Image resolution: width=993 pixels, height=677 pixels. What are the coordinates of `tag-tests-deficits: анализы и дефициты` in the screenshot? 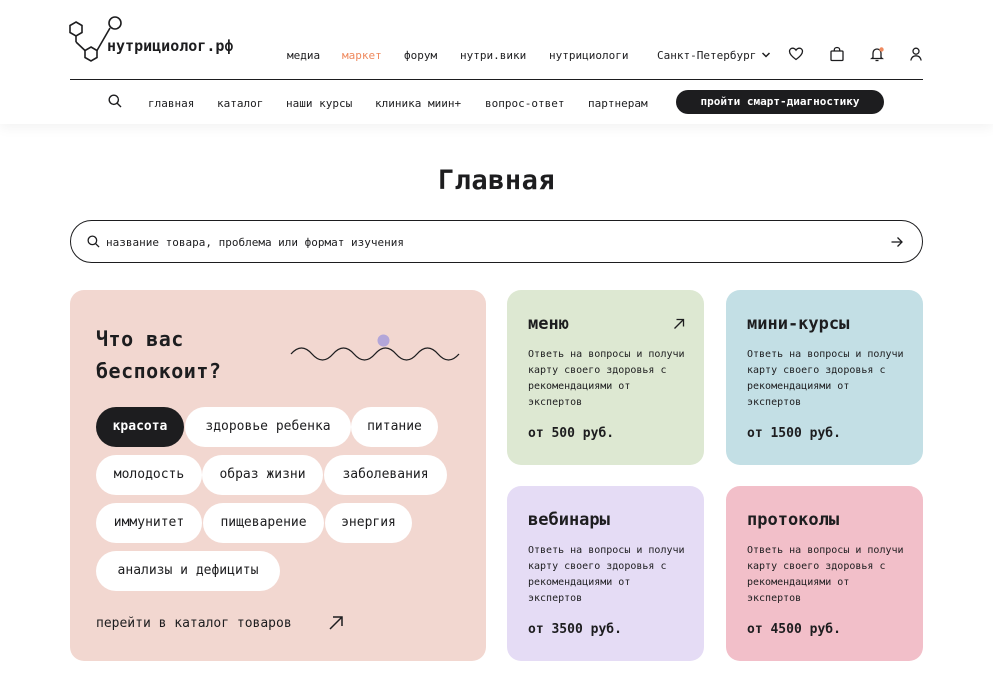 It's located at (188, 571).